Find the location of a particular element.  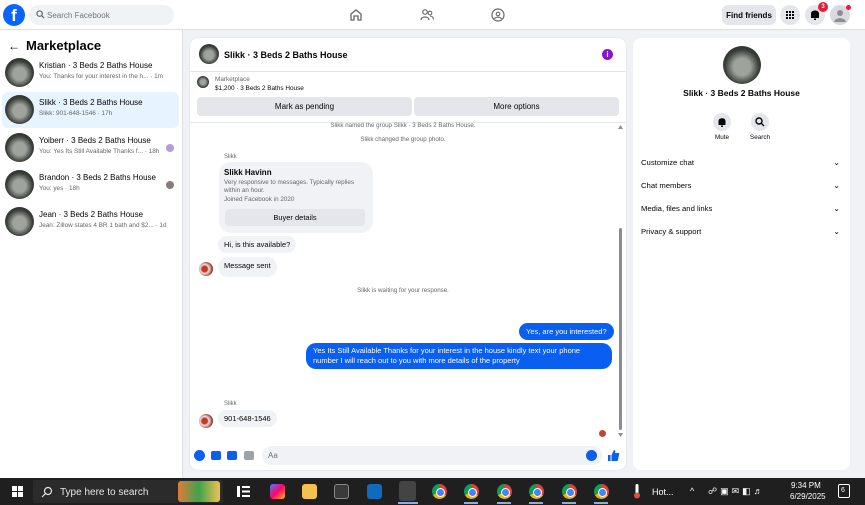

facebook-logo-icon: f is located at coordinates (14, 15).